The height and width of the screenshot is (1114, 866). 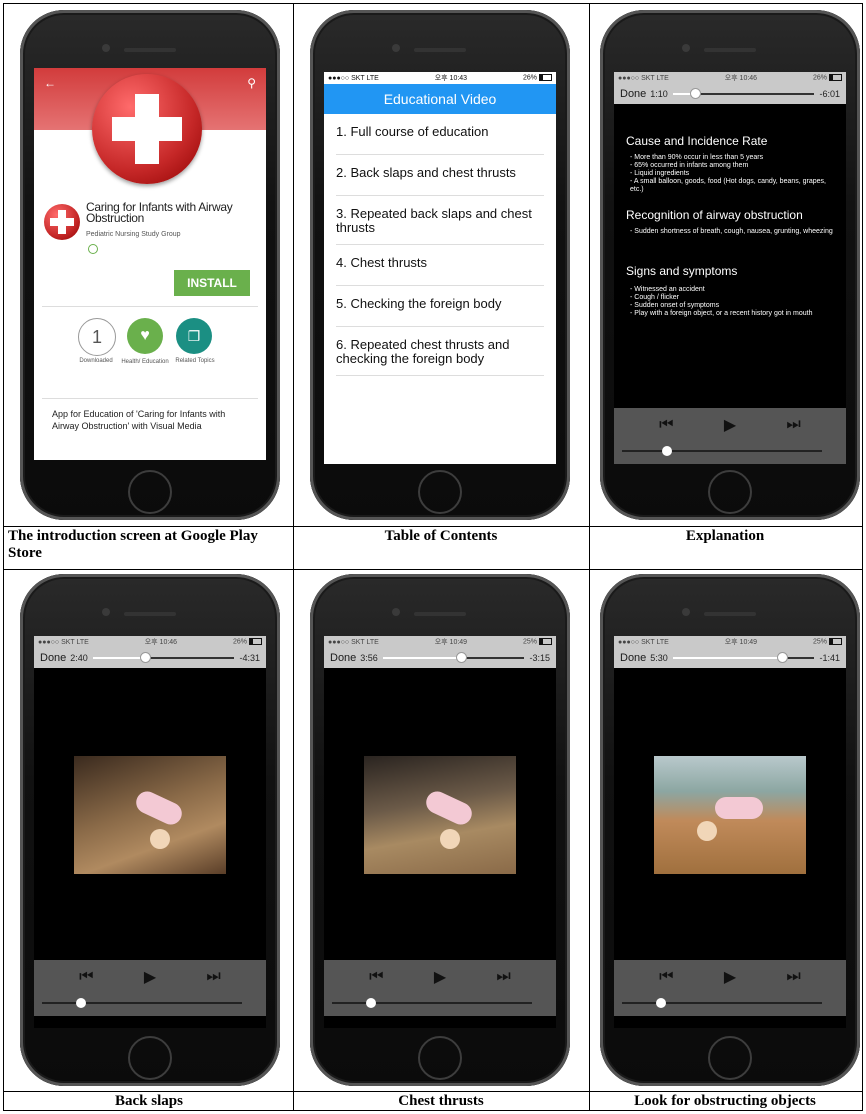 What do you see at coordinates (440, 99) in the screenshot?
I see `toc-header: Educational Video` at bounding box center [440, 99].